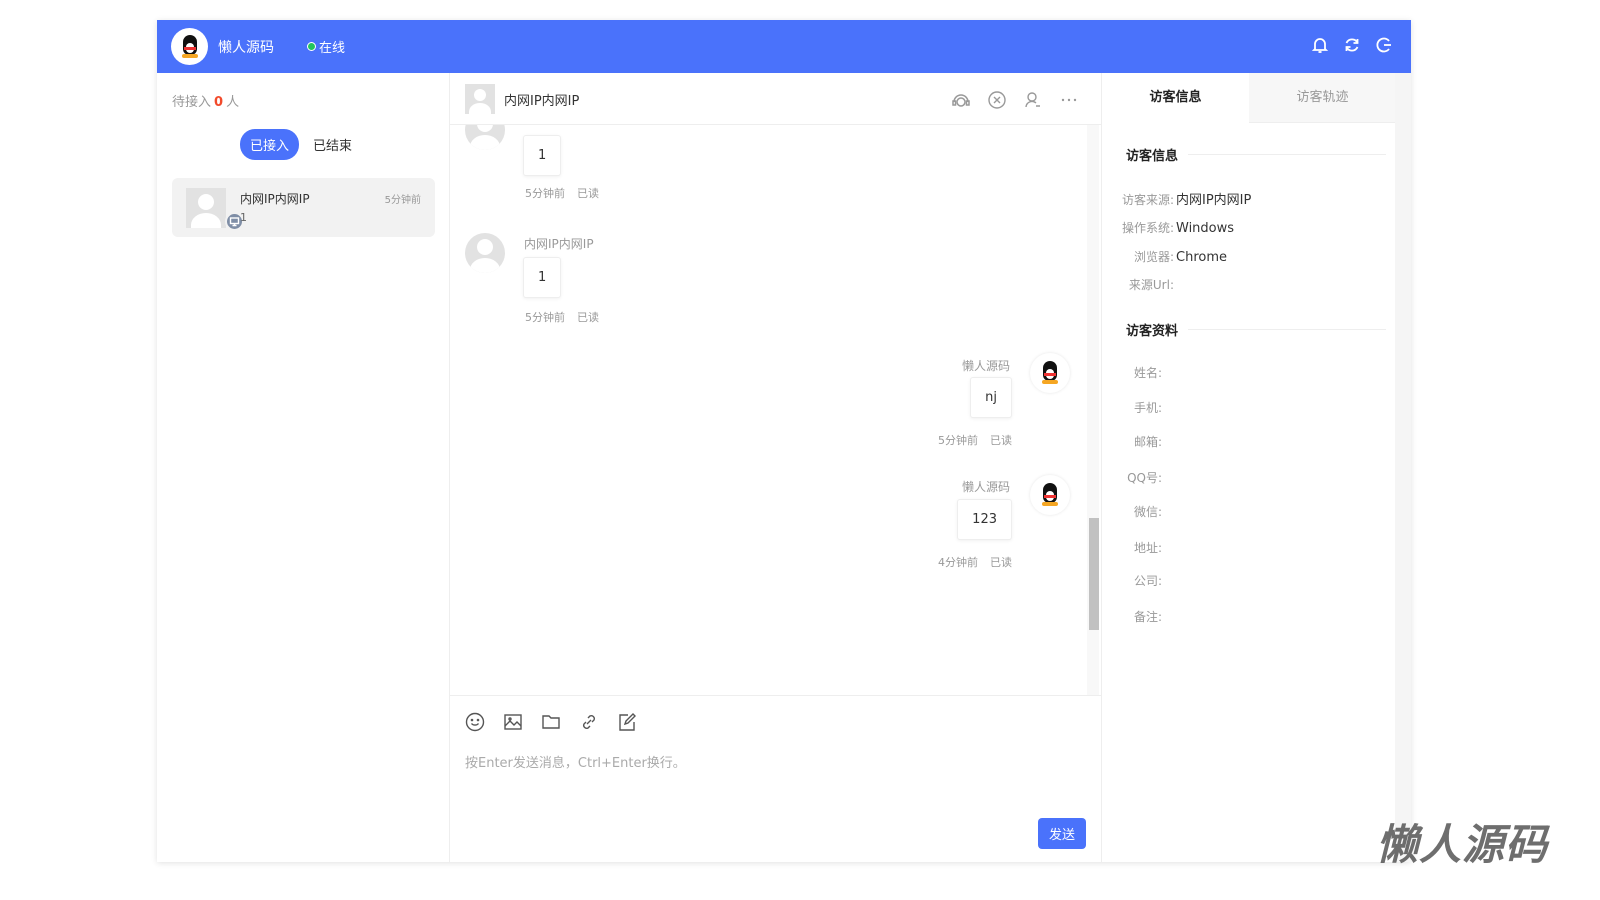 The image size is (1600, 900). I want to click on info-browser: 浏览器: Chrome, so click(1180, 257).